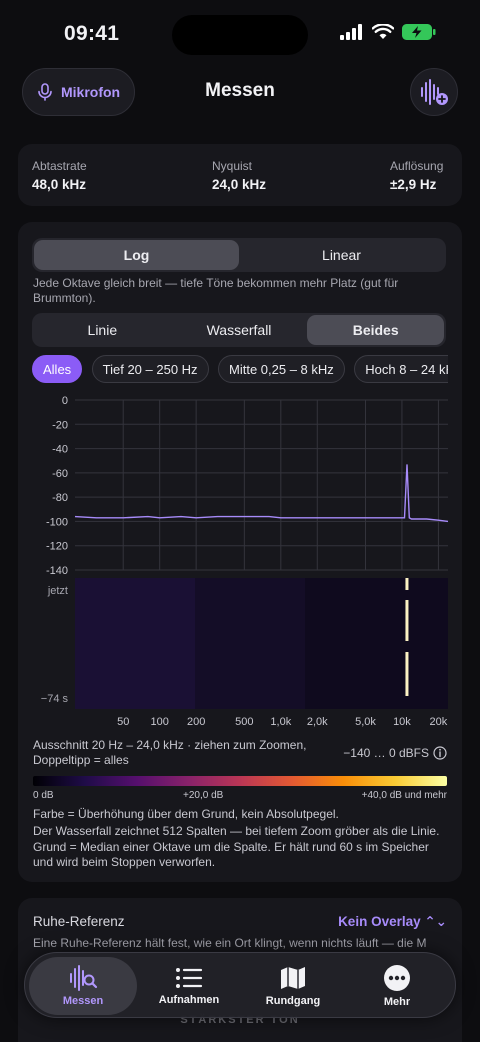  Describe the element at coordinates (65, 401) in the screenshot. I see `y-tick-label: 0` at that location.